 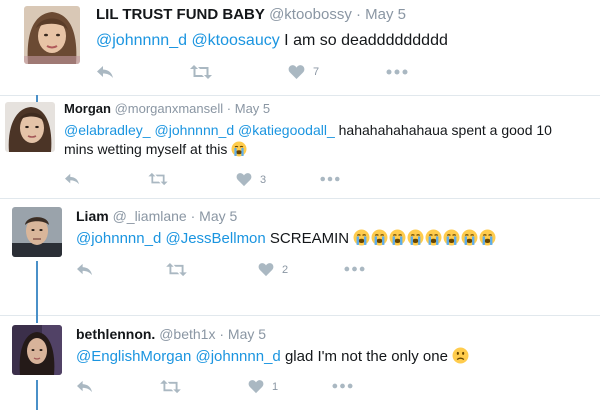 What do you see at coordinates (366, 356) in the screenshot?
I see `tweet-body: glad I'm not the only one` at bounding box center [366, 356].